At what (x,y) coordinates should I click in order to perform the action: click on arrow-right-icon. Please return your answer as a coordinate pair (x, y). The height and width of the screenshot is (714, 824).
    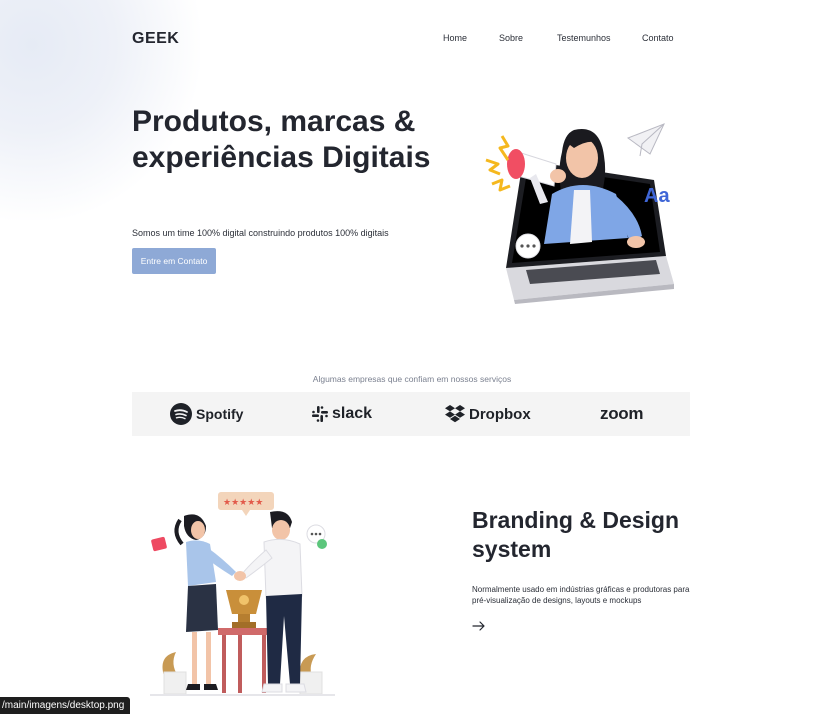
    Looking at the image, I should click on (479, 626).